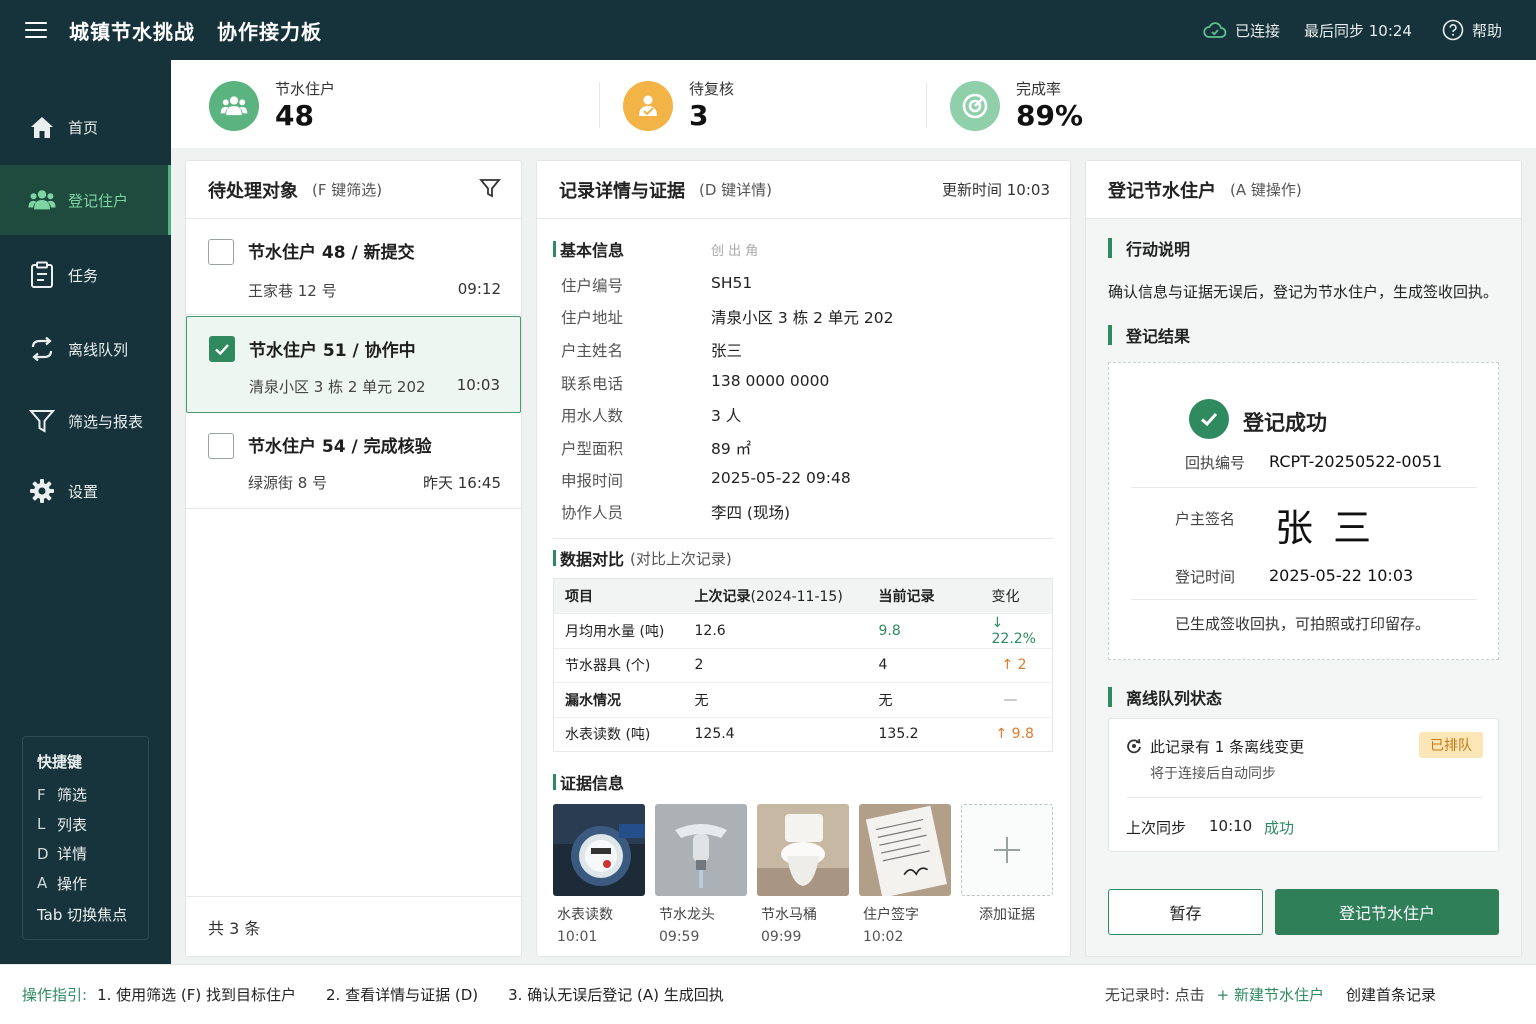  What do you see at coordinates (781, 937) in the screenshot?
I see `evidence-time: 09:99` at bounding box center [781, 937].